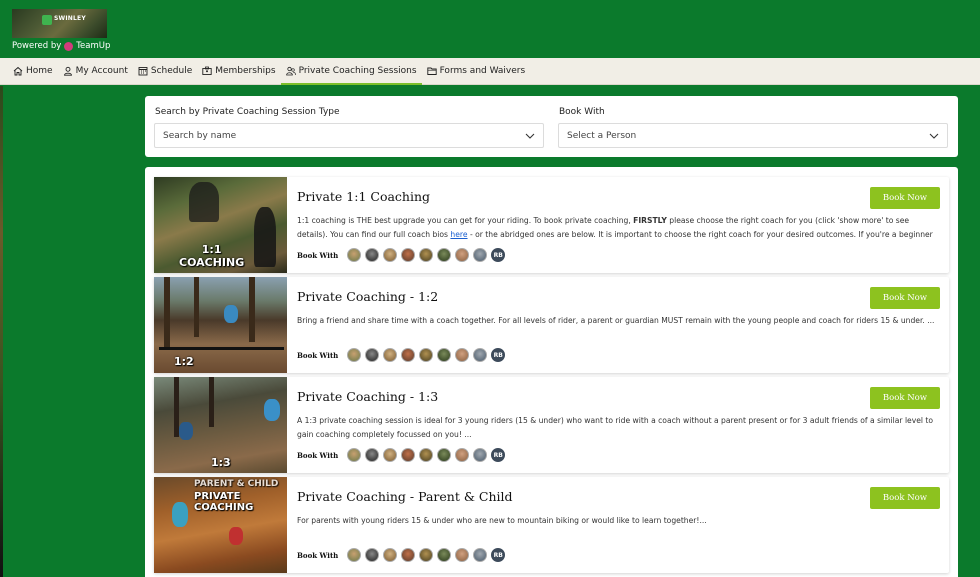 The image size is (980, 577). What do you see at coordinates (357, 71) in the screenshot?
I see `nav-label: Private Coaching Sessions` at bounding box center [357, 71].